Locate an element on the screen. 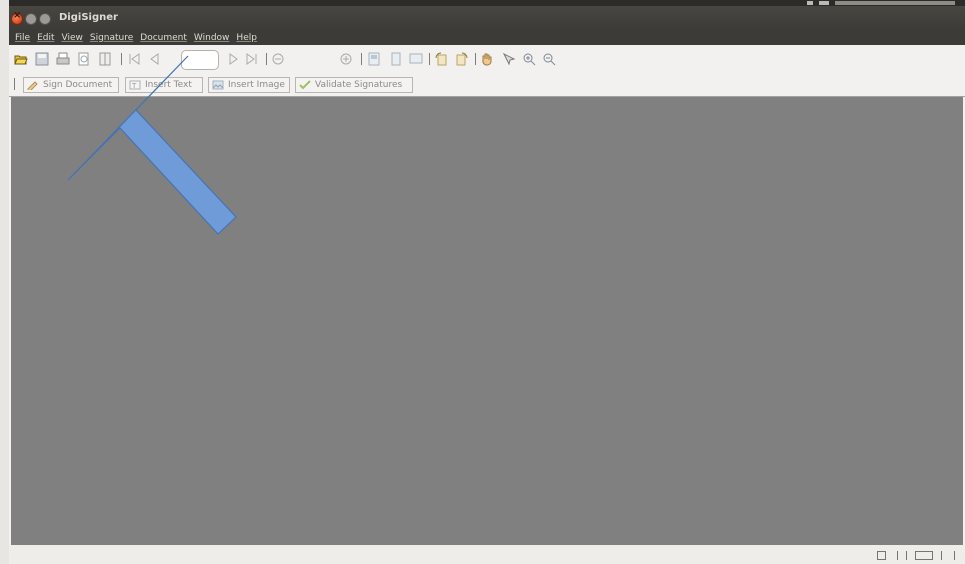  checkmark-icon is located at coordinates (305, 85).